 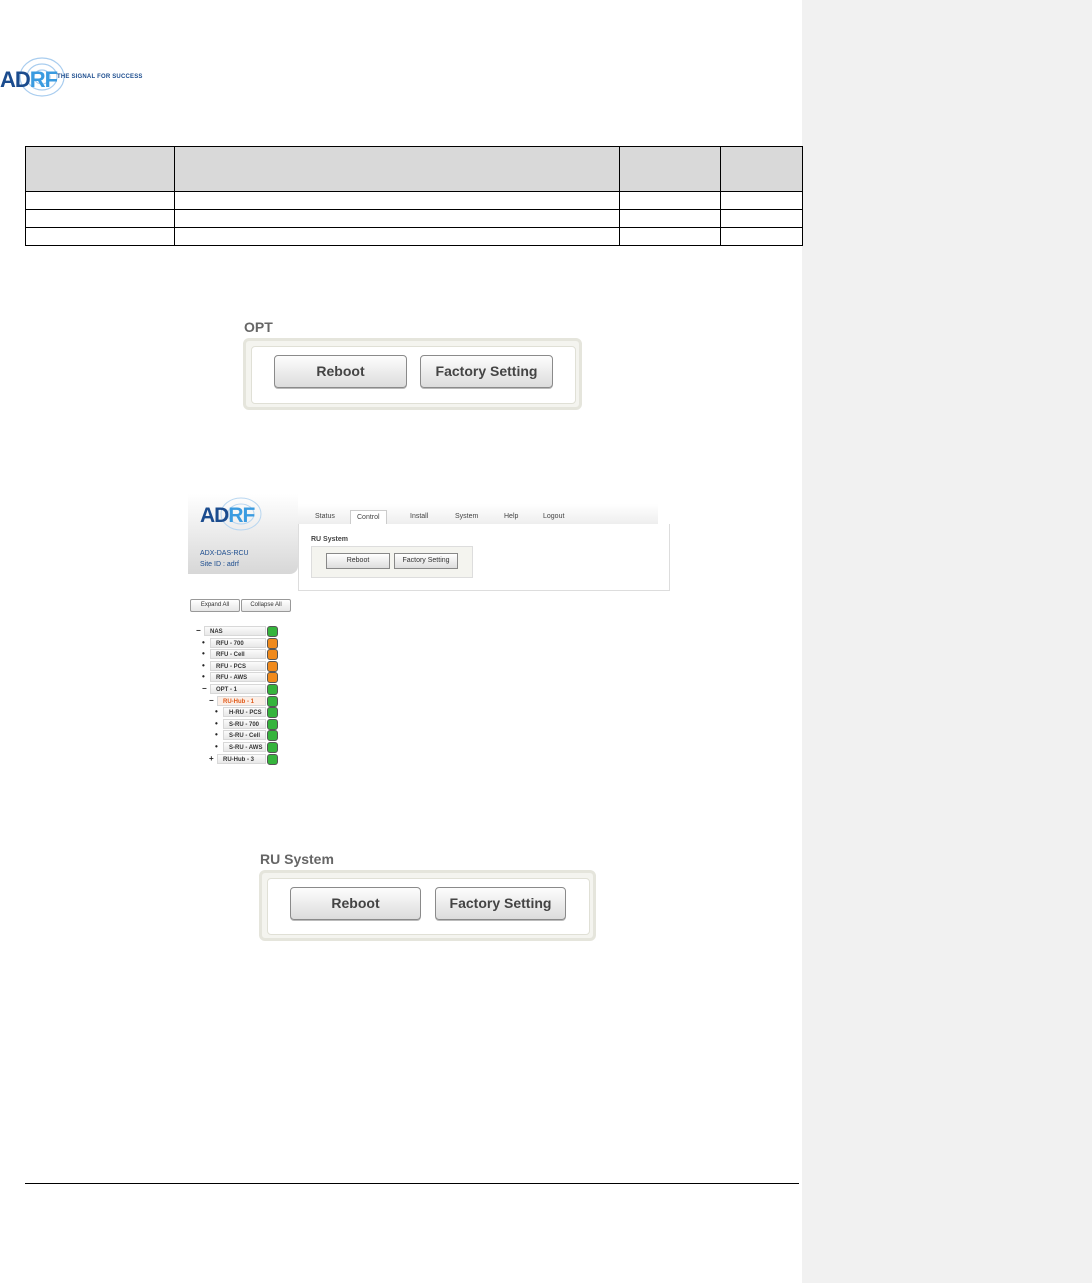 I want to click on tree-node-label: OPT - 1, so click(x=238, y=689).